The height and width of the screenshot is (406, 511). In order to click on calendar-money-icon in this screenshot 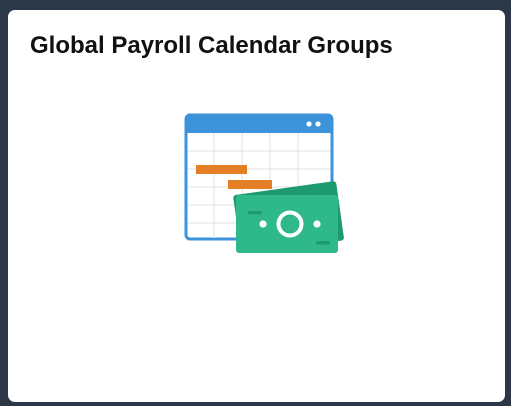, I will do `click(264, 183)`.